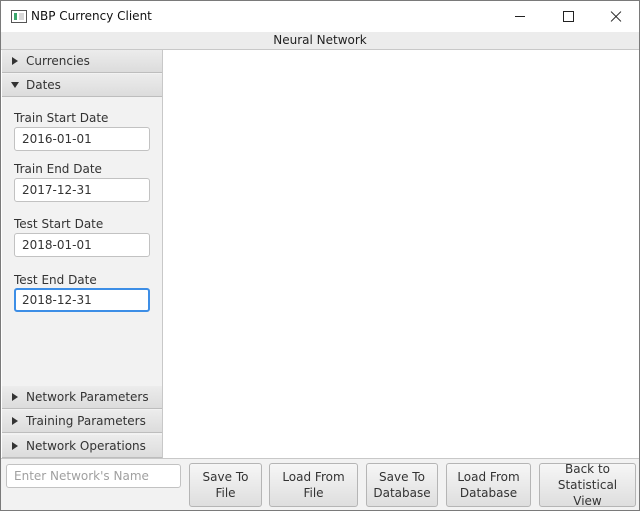  Describe the element at coordinates (86, 421) in the screenshot. I see `pane-label: Training Parameters` at that location.